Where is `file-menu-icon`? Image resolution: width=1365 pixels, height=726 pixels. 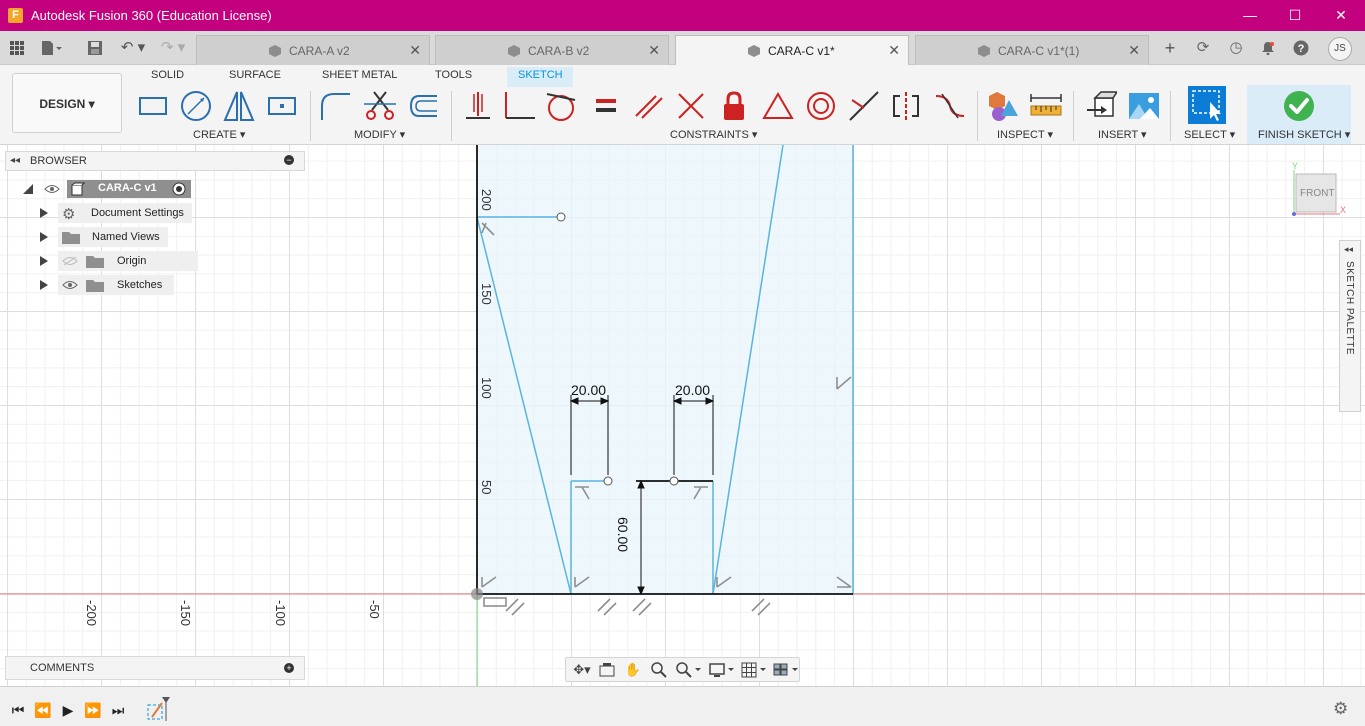 file-menu-icon is located at coordinates (51, 48).